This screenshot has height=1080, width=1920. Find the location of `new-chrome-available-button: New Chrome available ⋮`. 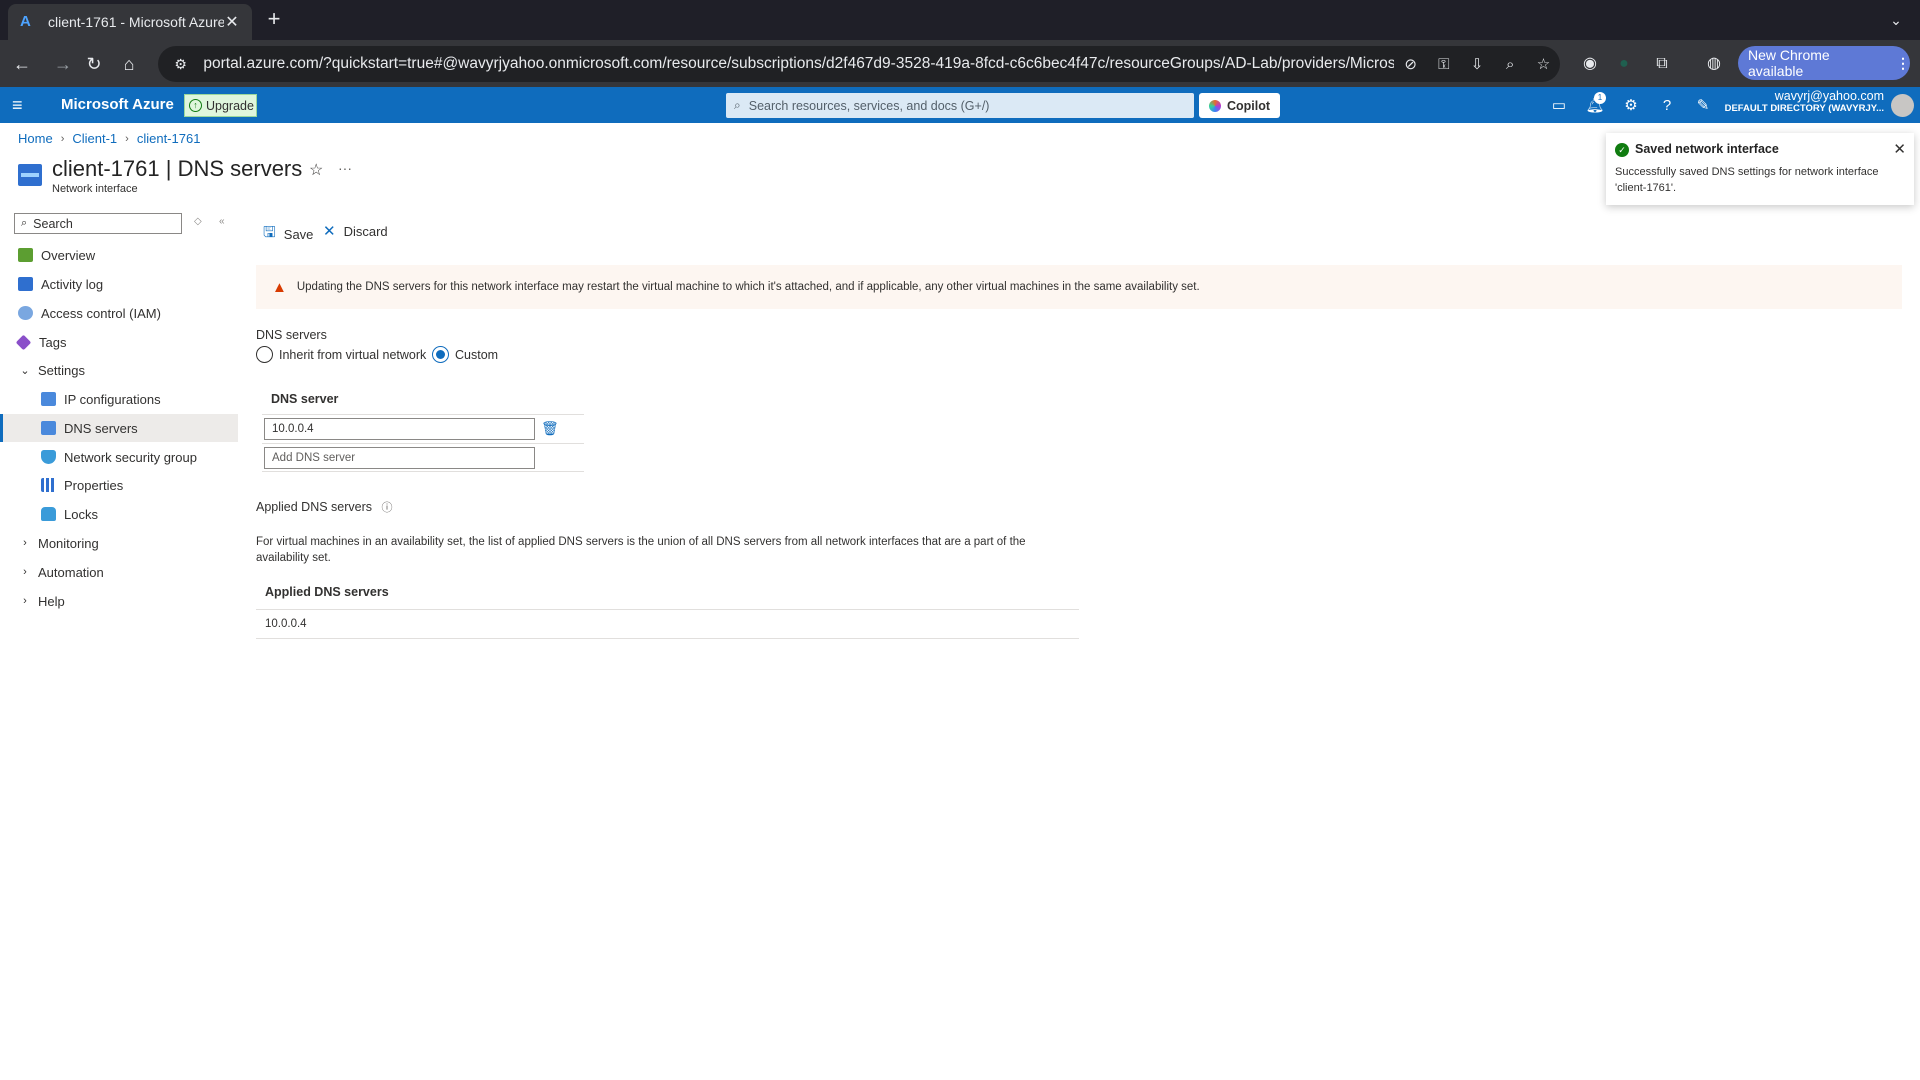

new-chrome-available-button: New Chrome available ⋮ is located at coordinates (1824, 63).